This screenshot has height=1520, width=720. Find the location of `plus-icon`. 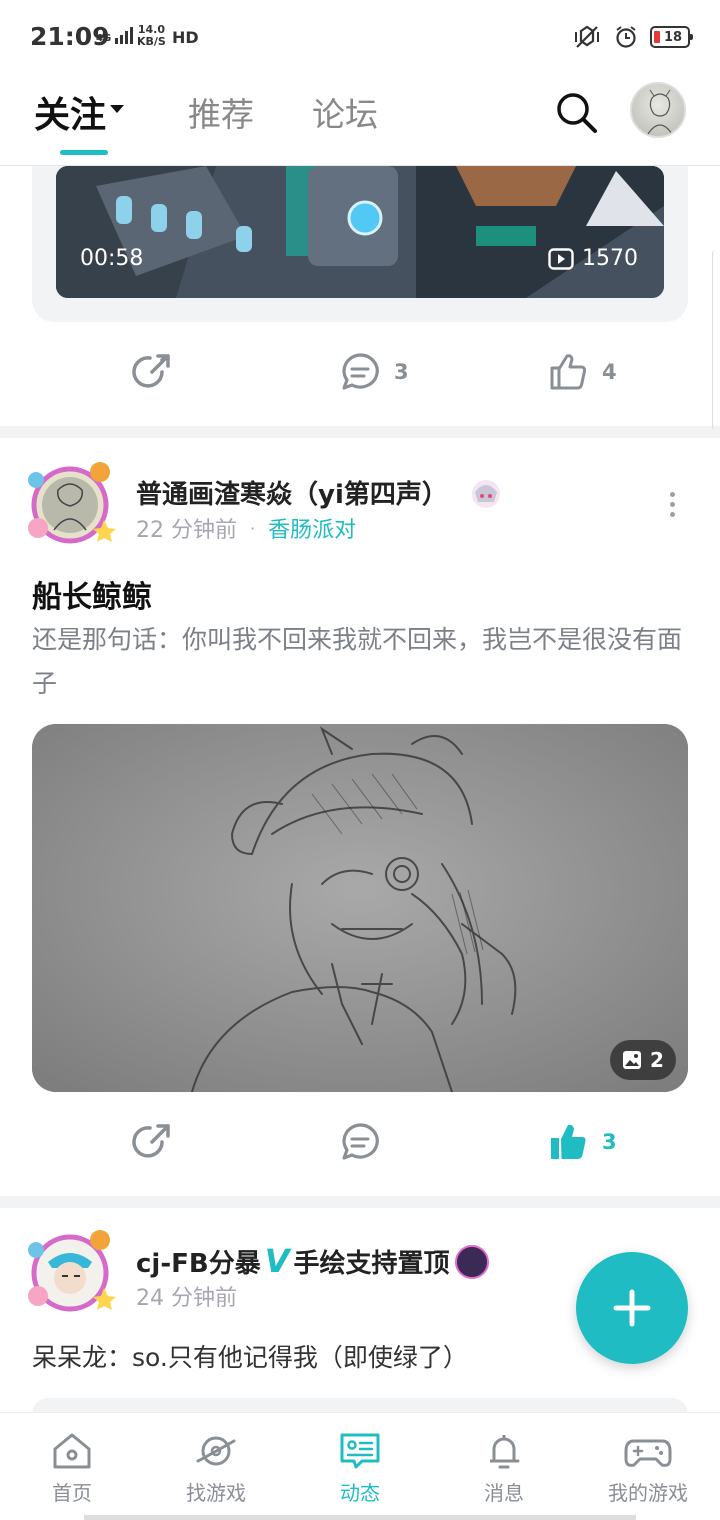

plus-icon is located at coordinates (632, 1308).